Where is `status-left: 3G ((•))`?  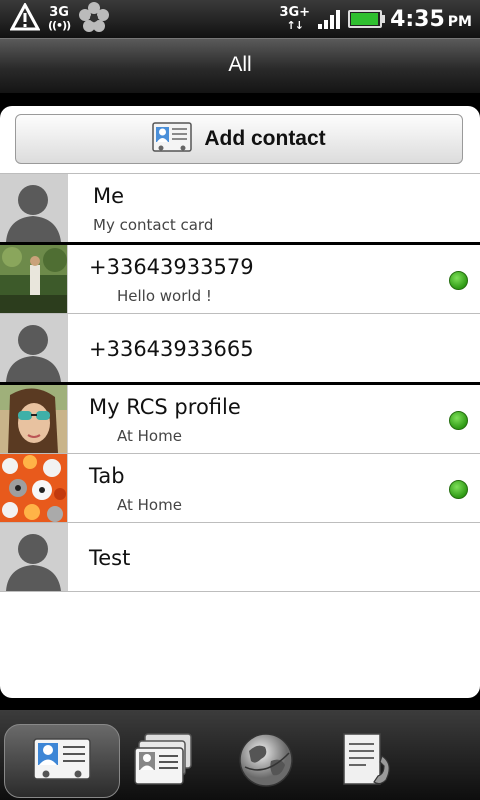 status-left: 3G ((•)) is located at coordinates (59, 19).